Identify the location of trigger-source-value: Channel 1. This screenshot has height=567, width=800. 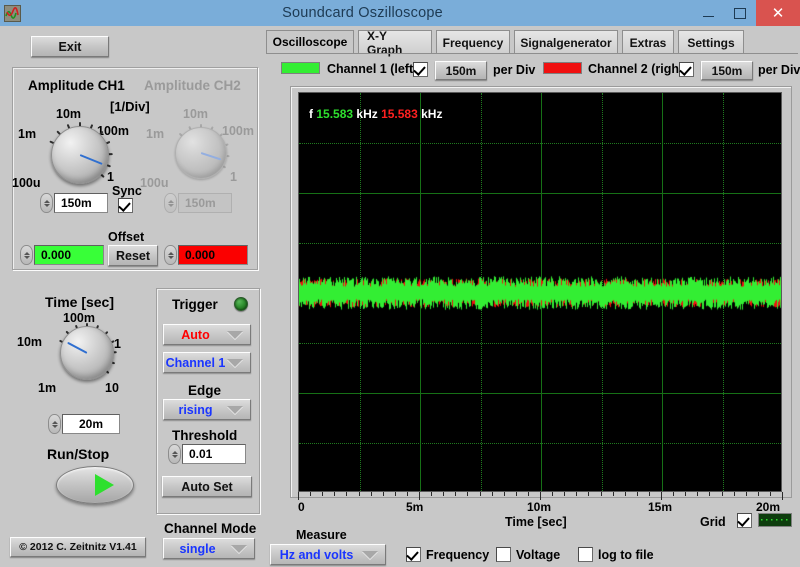
(195, 362).